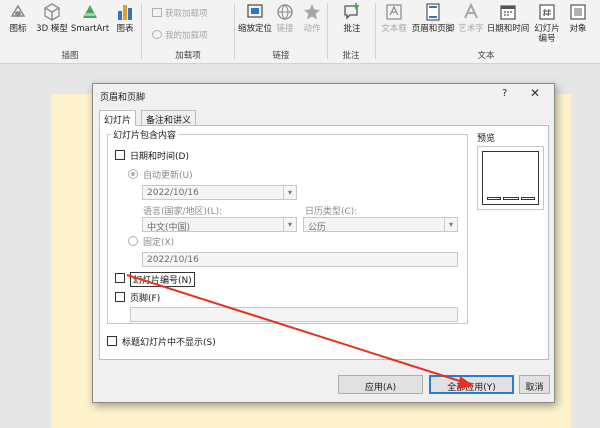 The height and width of the screenshot is (428, 600). What do you see at coordinates (380, 225) in the screenshot?
I see `calendar-select: 公历 ▾` at bounding box center [380, 225].